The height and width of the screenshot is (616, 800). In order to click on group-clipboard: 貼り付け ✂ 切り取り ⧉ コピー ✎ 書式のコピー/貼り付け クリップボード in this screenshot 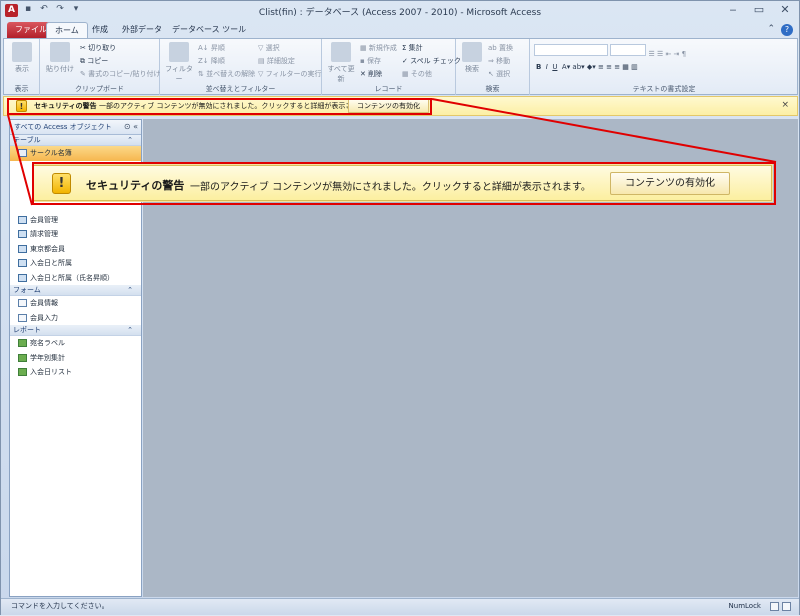, I will do `click(100, 67)`.